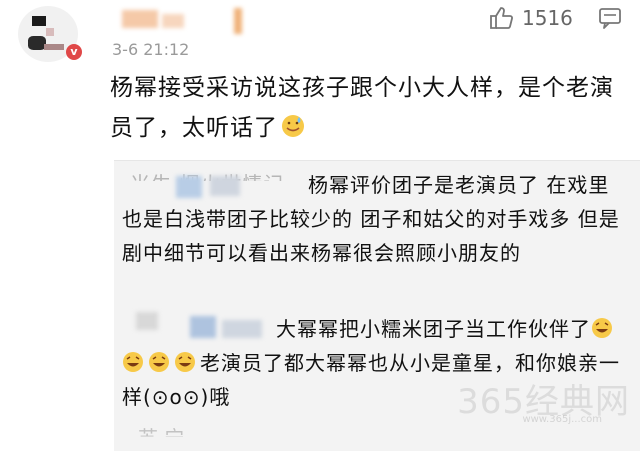  I want to click on comment-timestamp: 3-6 21:12, so click(151, 49).